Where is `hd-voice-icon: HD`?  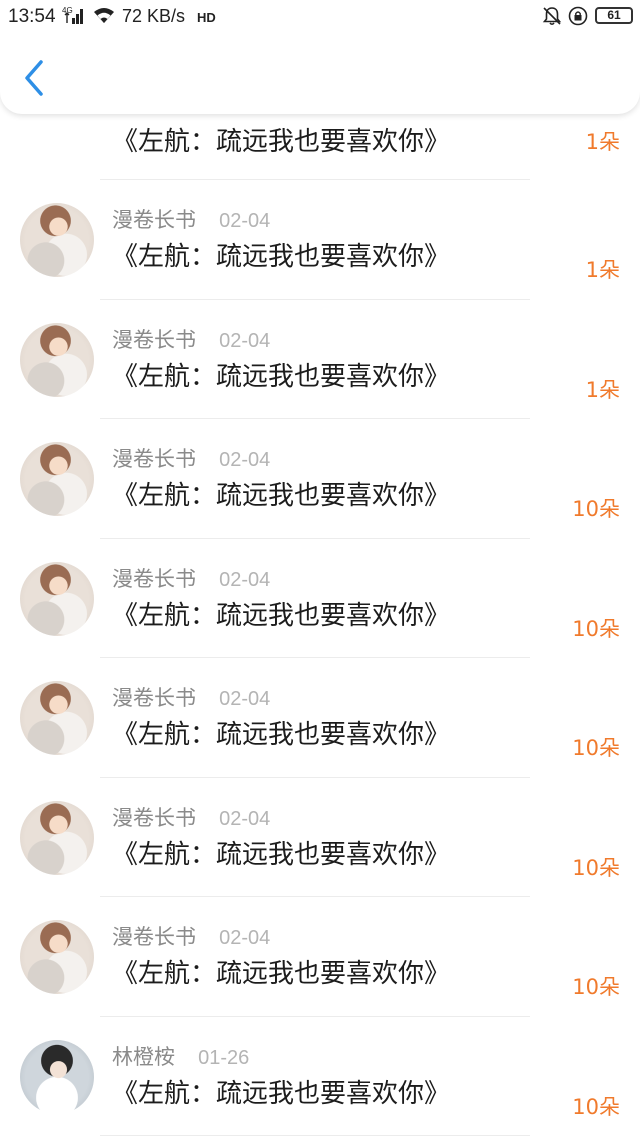 hd-voice-icon: HD is located at coordinates (206, 17).